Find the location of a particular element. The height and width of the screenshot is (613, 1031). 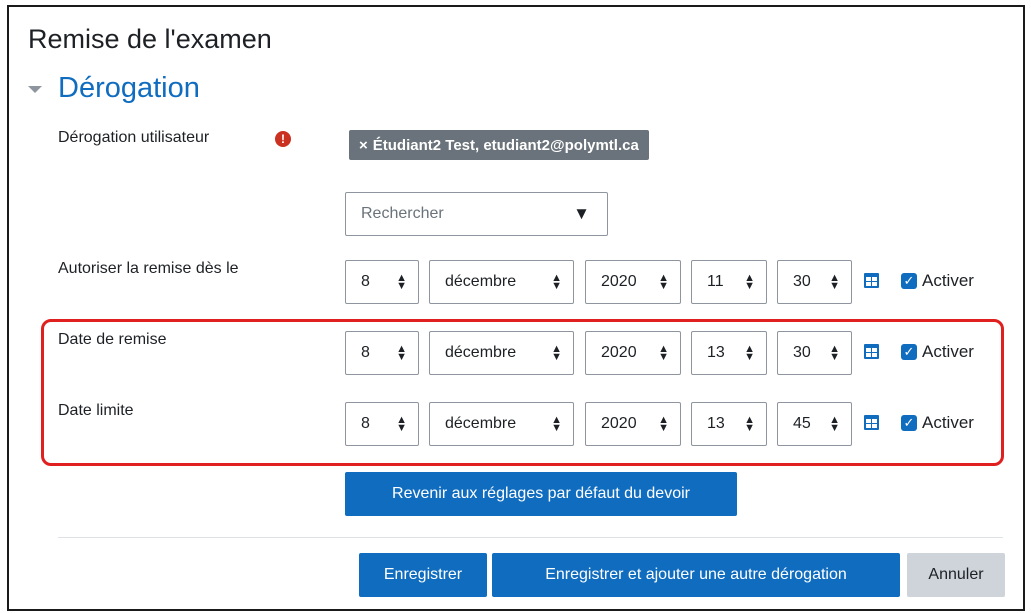

save-button: Enregistrer is located at coordinates (423, 575).